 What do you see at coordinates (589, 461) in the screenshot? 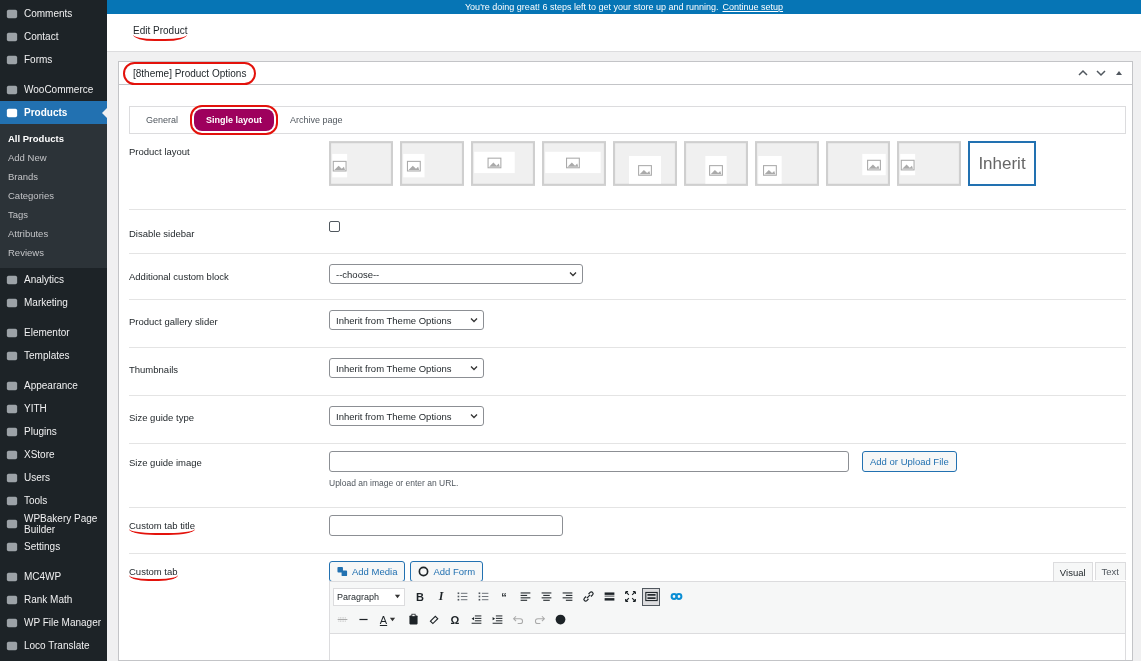
I see `url-field` at bounding box center [589, 461].